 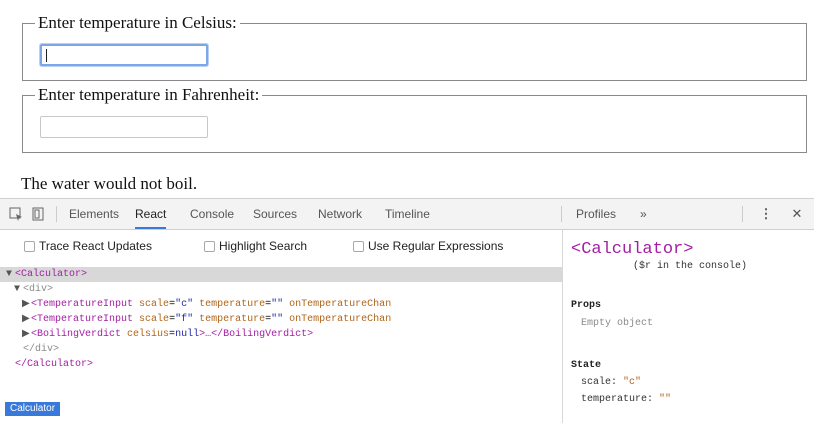 I want to click on fahrenheit-legend: Enter temperature in Fahrenheit:, so click(x=149, y=95).